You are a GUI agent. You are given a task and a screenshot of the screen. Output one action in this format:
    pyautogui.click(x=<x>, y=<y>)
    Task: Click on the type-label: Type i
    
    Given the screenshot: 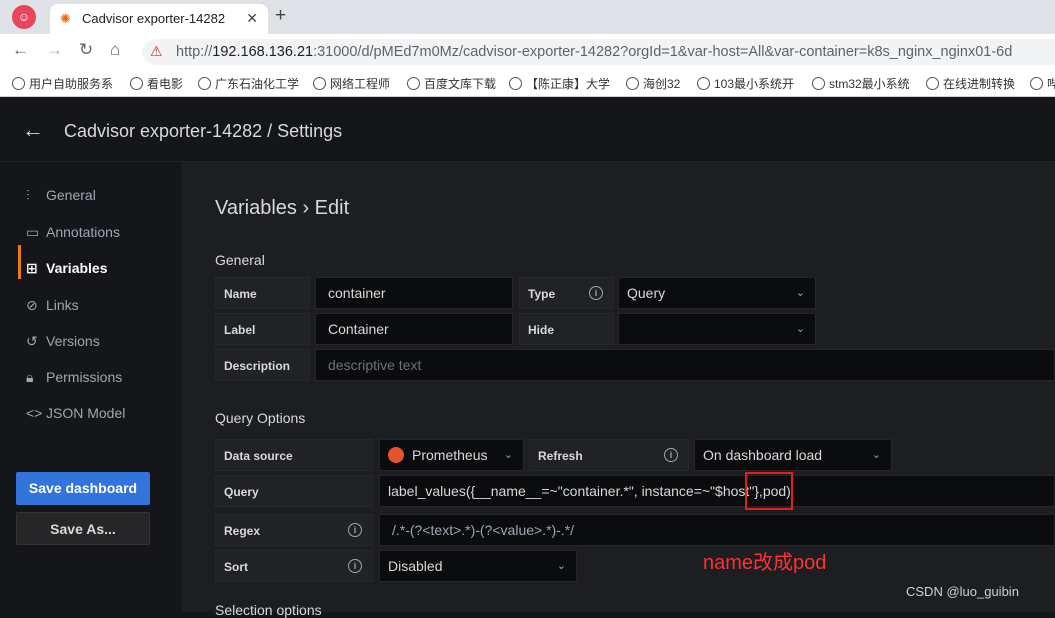 What is the action you would take?
    pyautogui.click(x=566, y=293)
    